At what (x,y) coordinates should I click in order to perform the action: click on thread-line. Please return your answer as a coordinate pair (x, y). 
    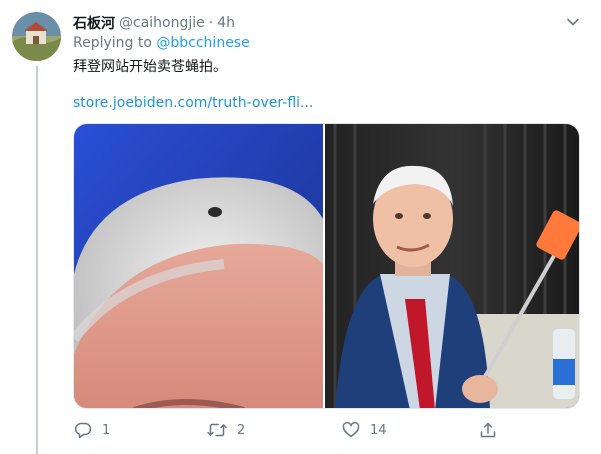
    Looking at the image, I should click on (37, 260).